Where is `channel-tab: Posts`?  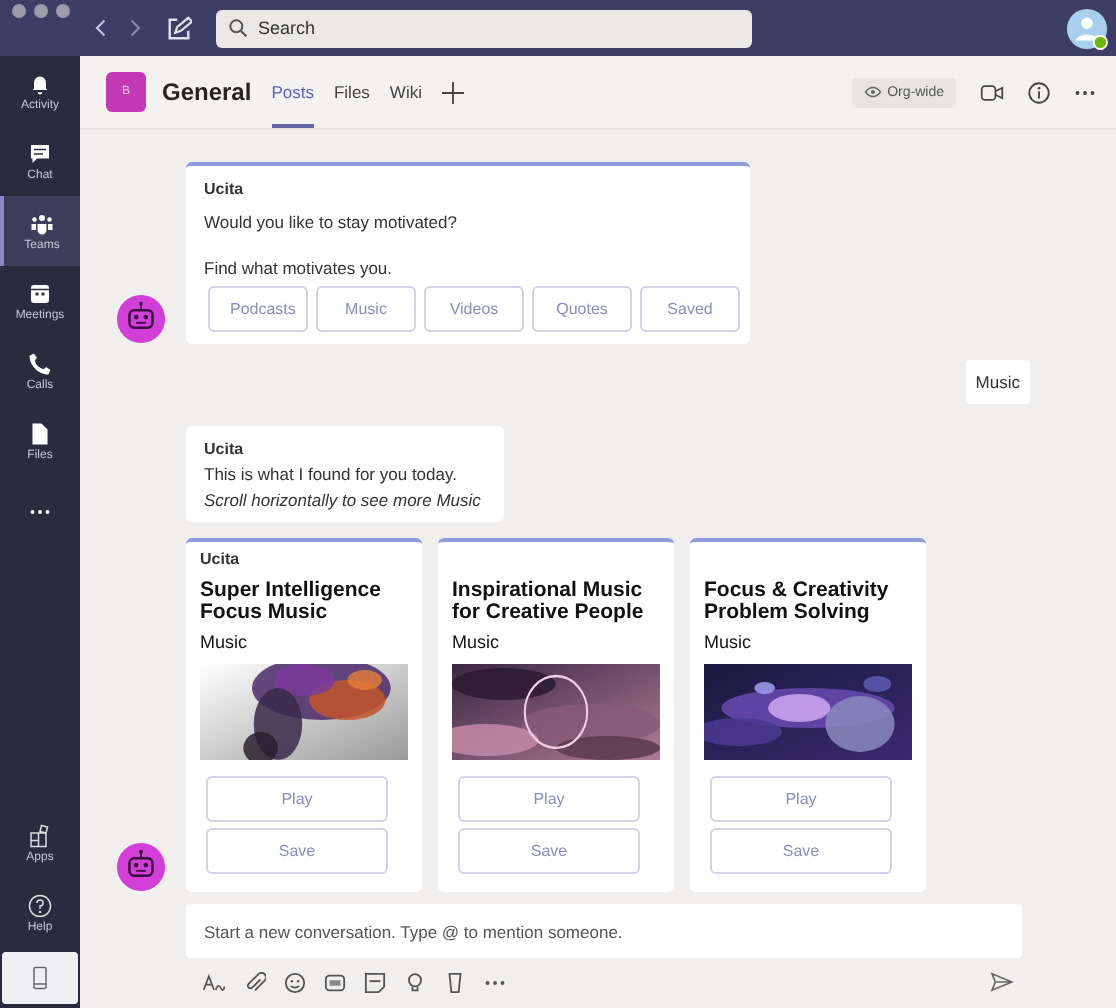
channel-tab: Posts is located at coordinates (292, 92).